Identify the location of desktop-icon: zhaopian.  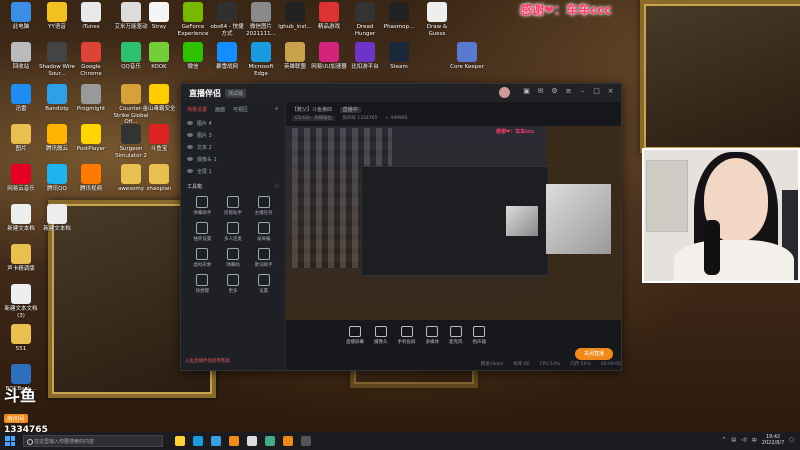
(159, 178).